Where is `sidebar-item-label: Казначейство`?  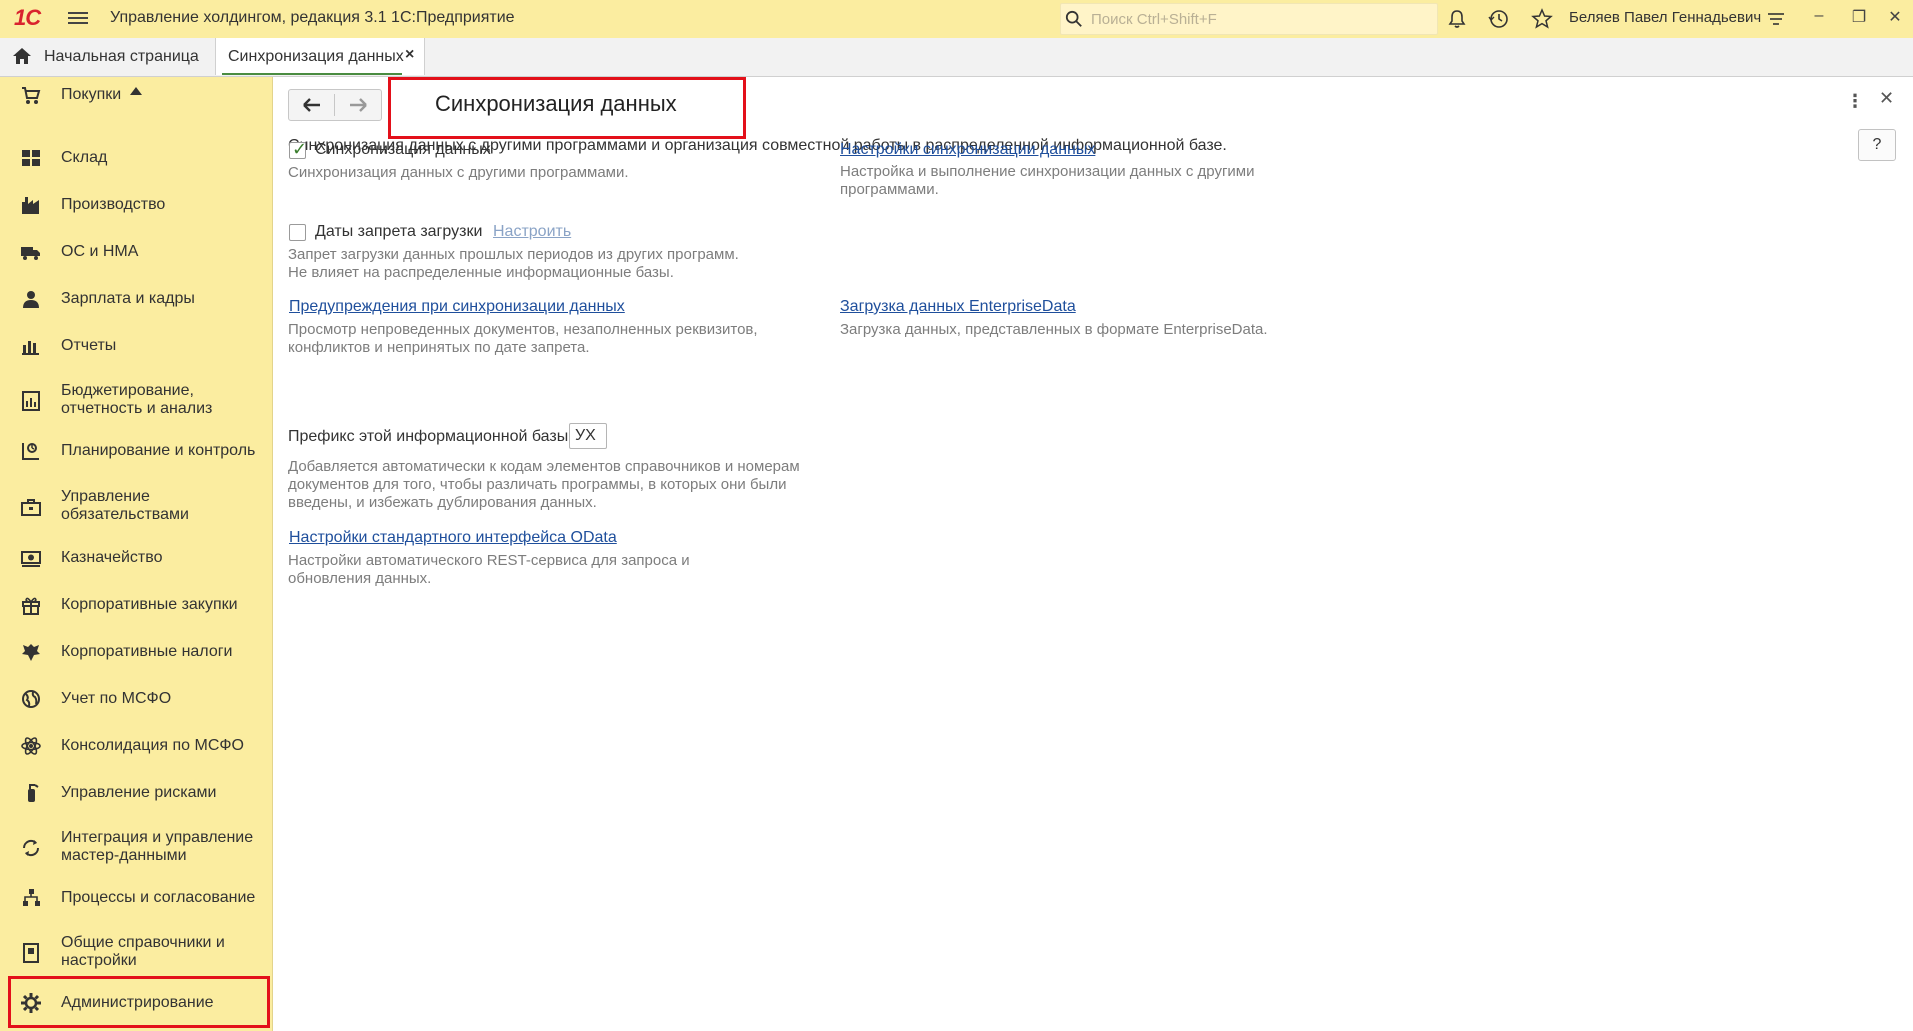
sidebar-item-label: Казначейство is located at coordinates (112, 557).